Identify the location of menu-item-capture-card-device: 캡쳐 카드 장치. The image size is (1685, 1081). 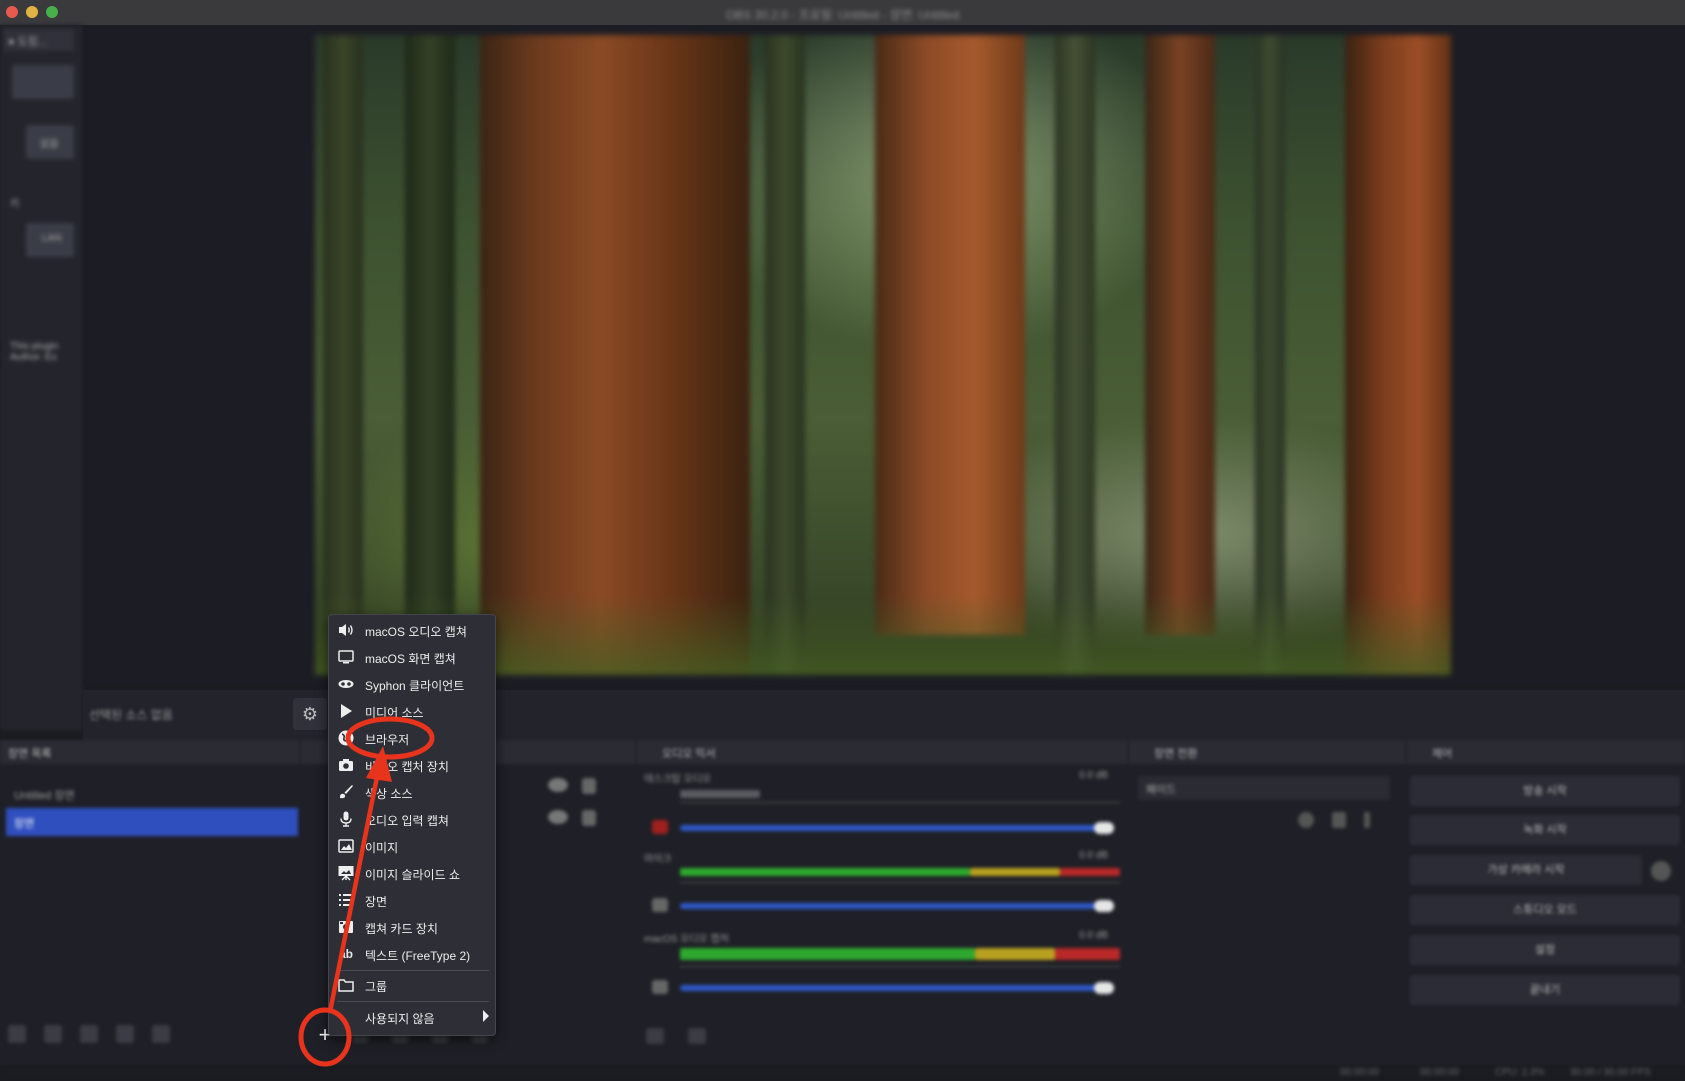
(413, 927).